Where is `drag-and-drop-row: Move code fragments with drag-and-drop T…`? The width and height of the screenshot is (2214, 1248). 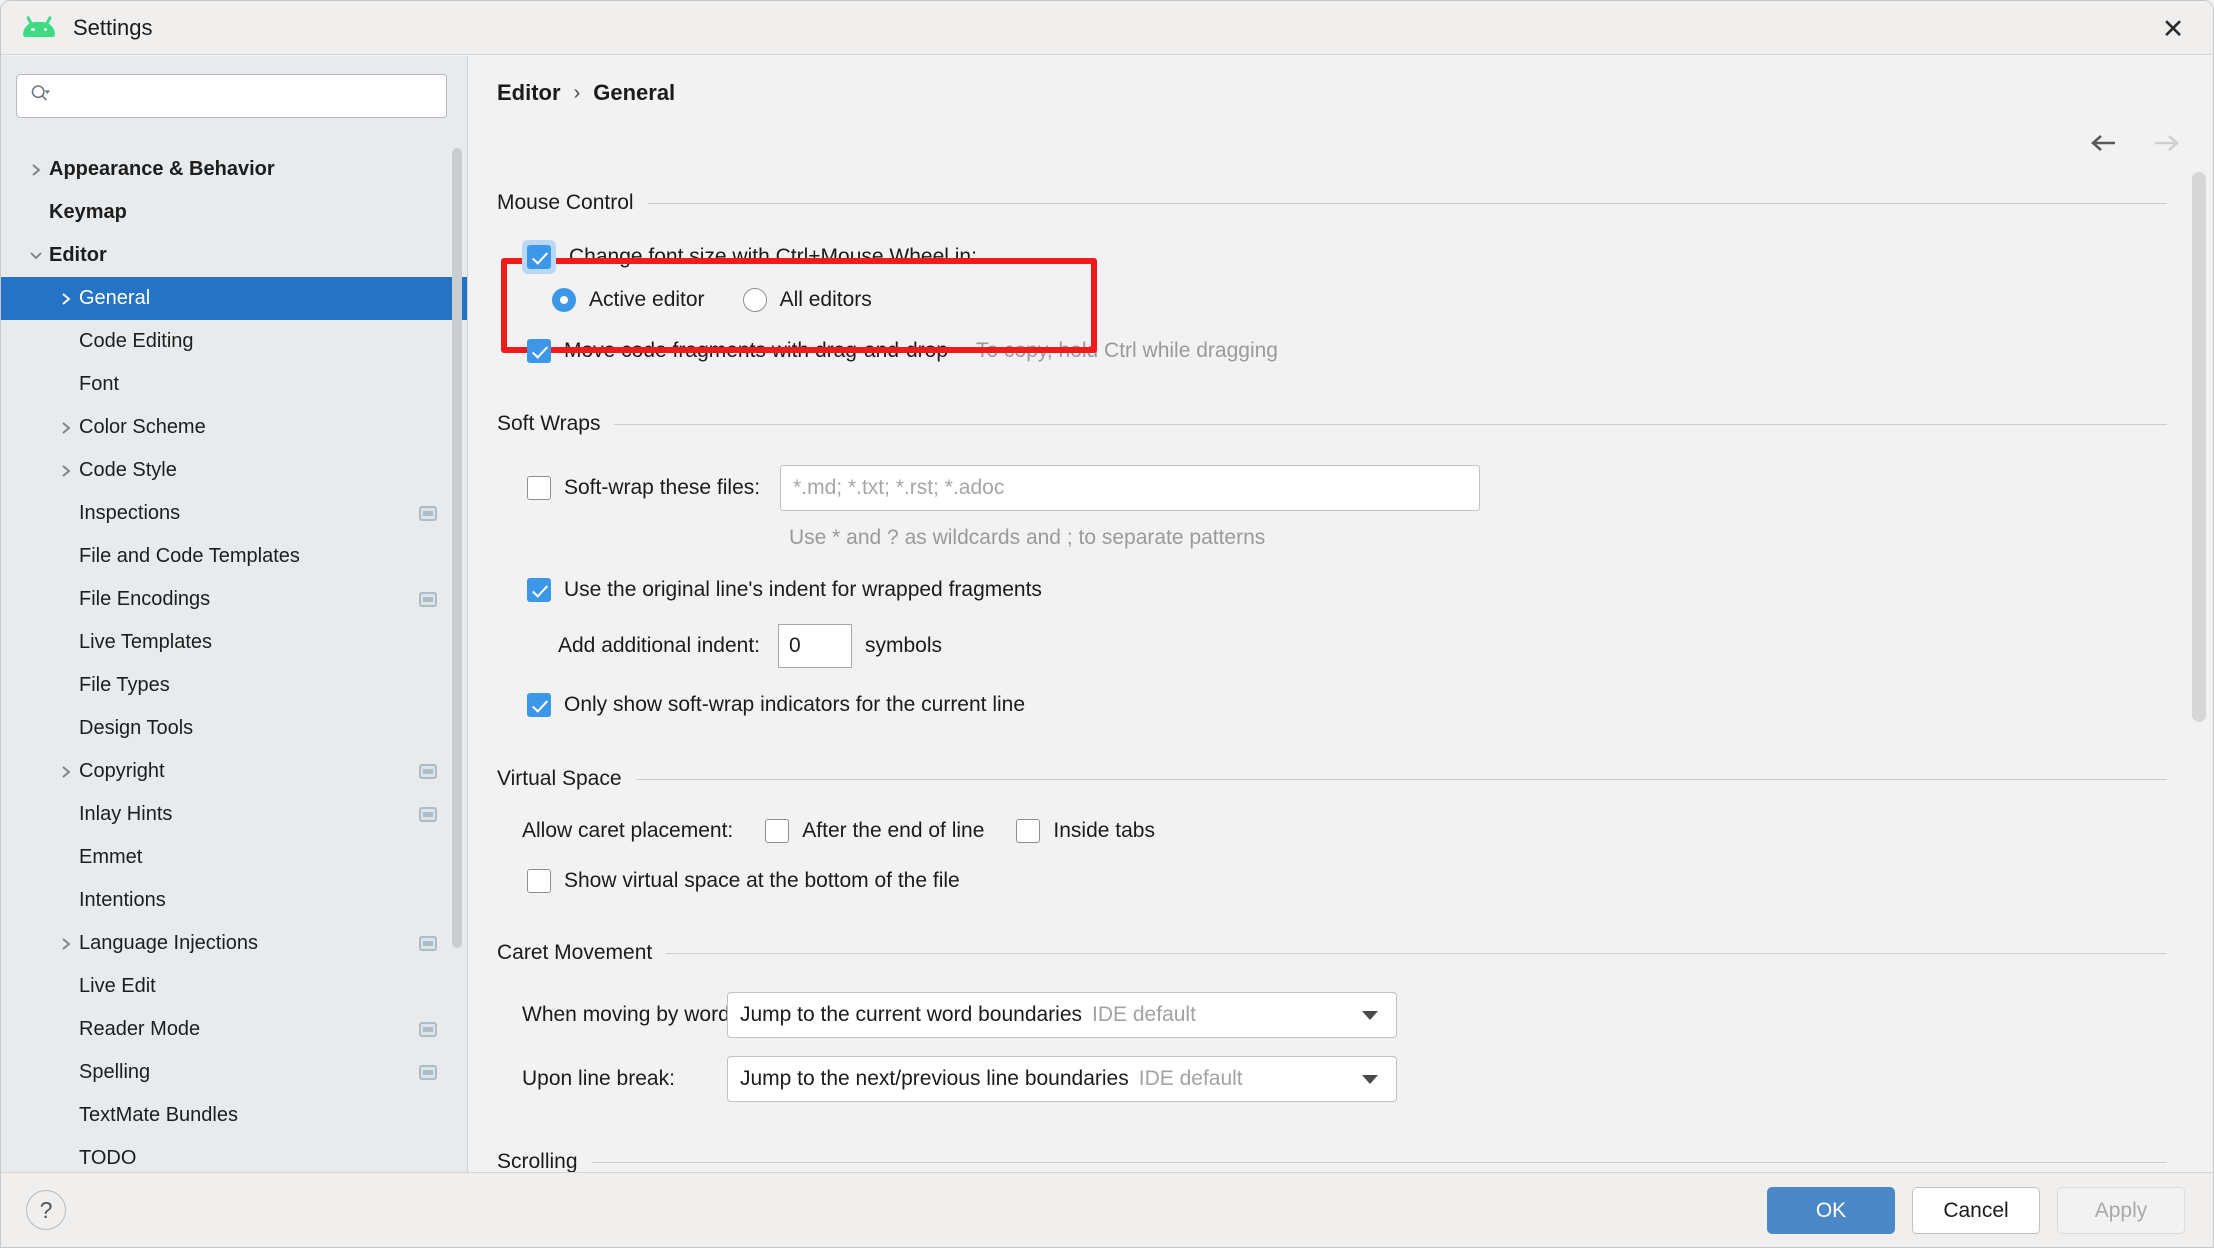 drag-and-drop-row: Move code fragments with drag-and-drop T… is located at coordinates (1370, 351).